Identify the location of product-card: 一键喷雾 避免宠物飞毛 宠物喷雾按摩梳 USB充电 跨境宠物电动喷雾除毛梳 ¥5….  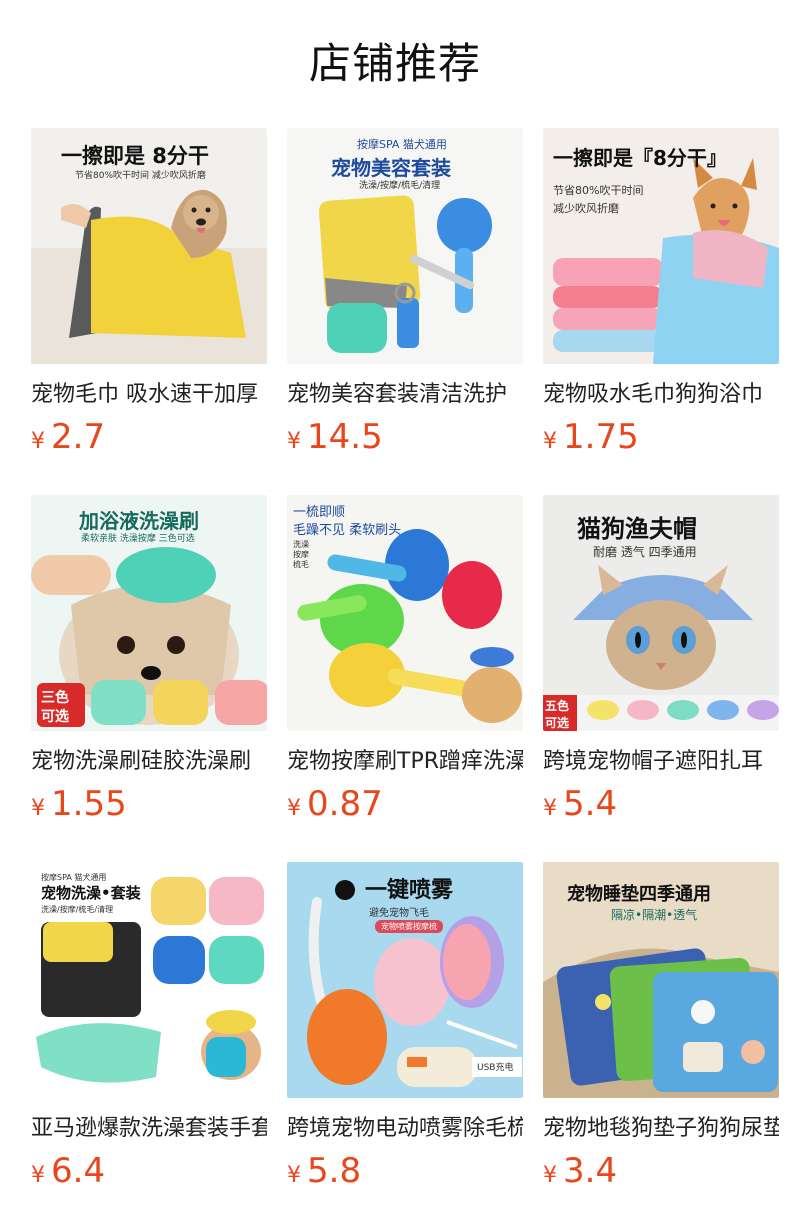
(405, 1026).